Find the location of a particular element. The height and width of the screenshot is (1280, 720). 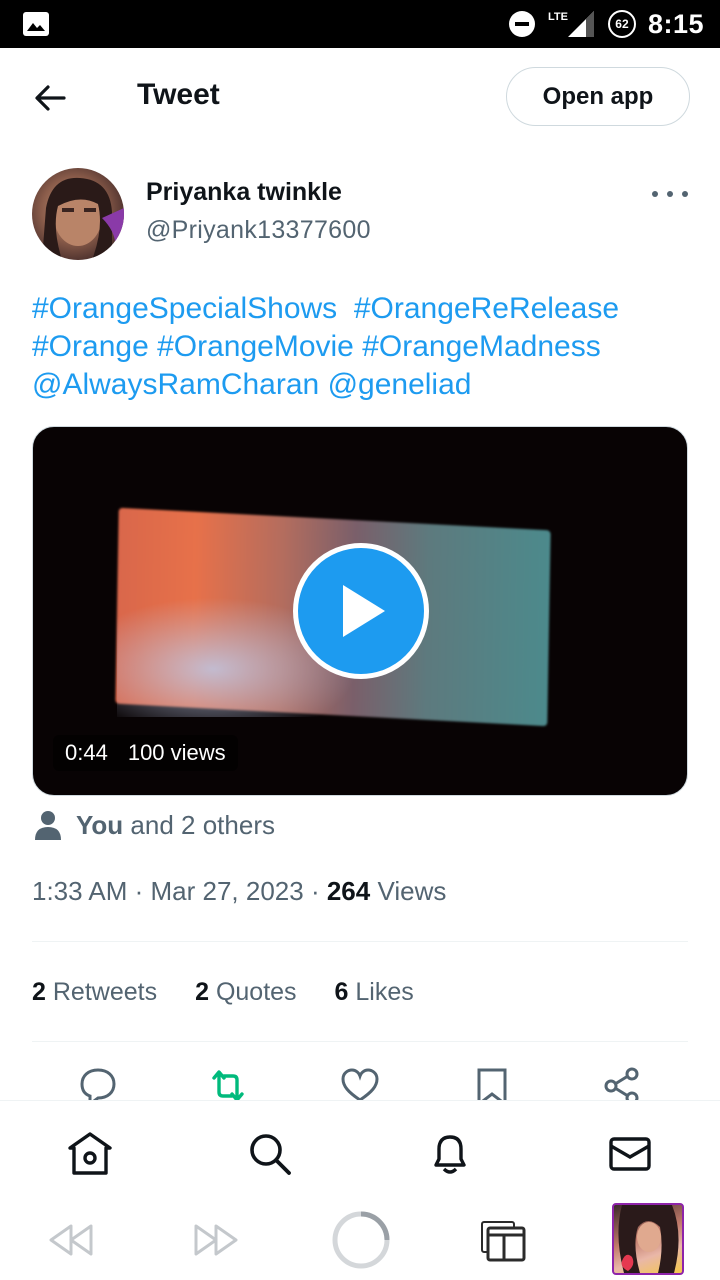

tweet-line: #OrangeSpecialShows #OrangeReRelease is located at coordinates (362, 309).